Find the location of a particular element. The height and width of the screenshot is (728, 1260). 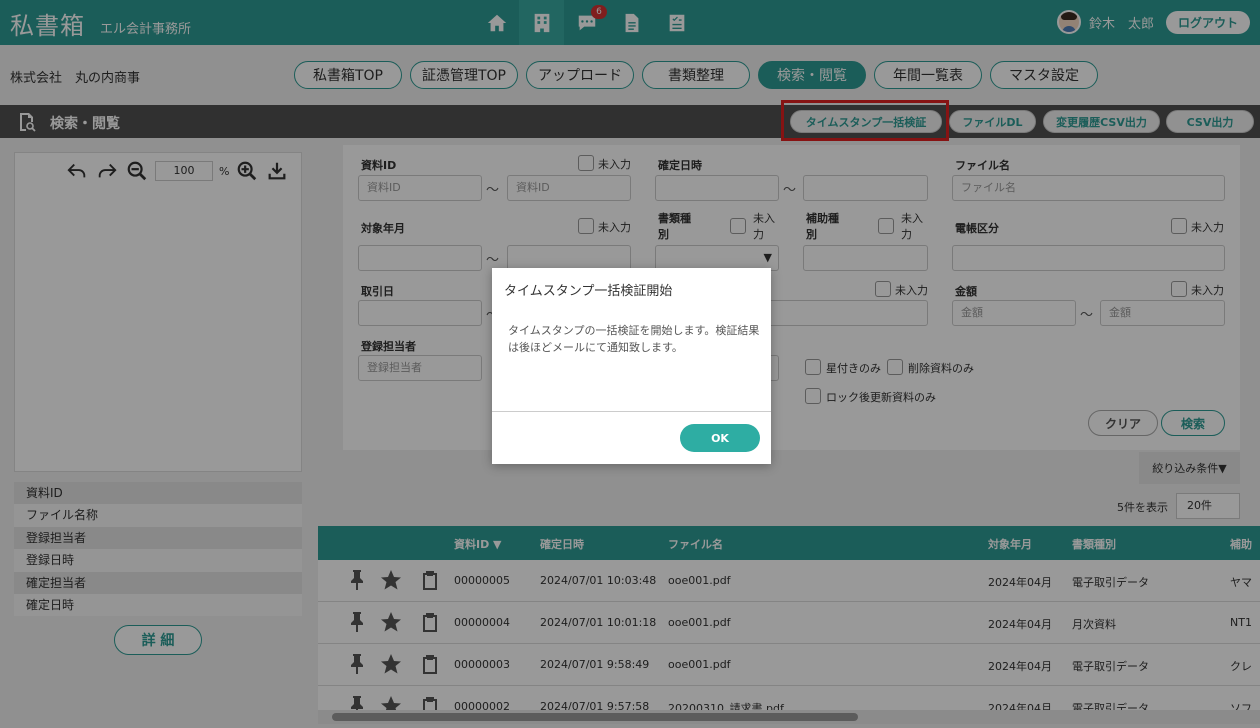

dialog-divider is located at coordinates (631, 411).